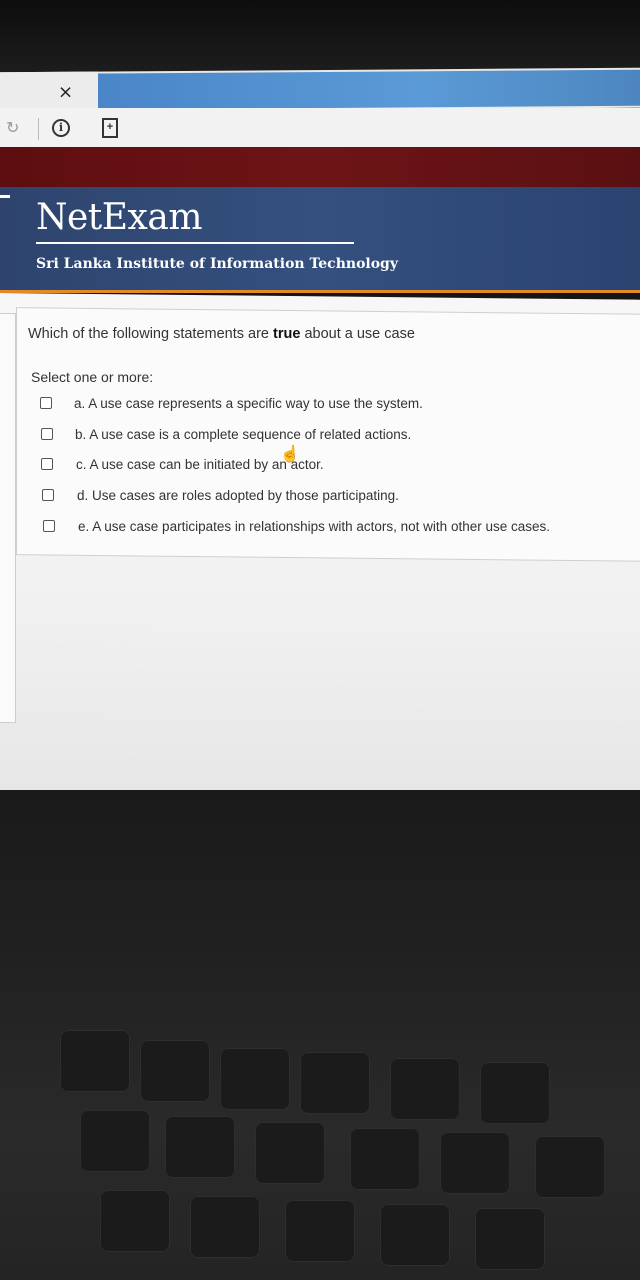  Describe the element at coordinates (320, 128) in the screenshot. I see `address-bar: ↻ i +` at that location.